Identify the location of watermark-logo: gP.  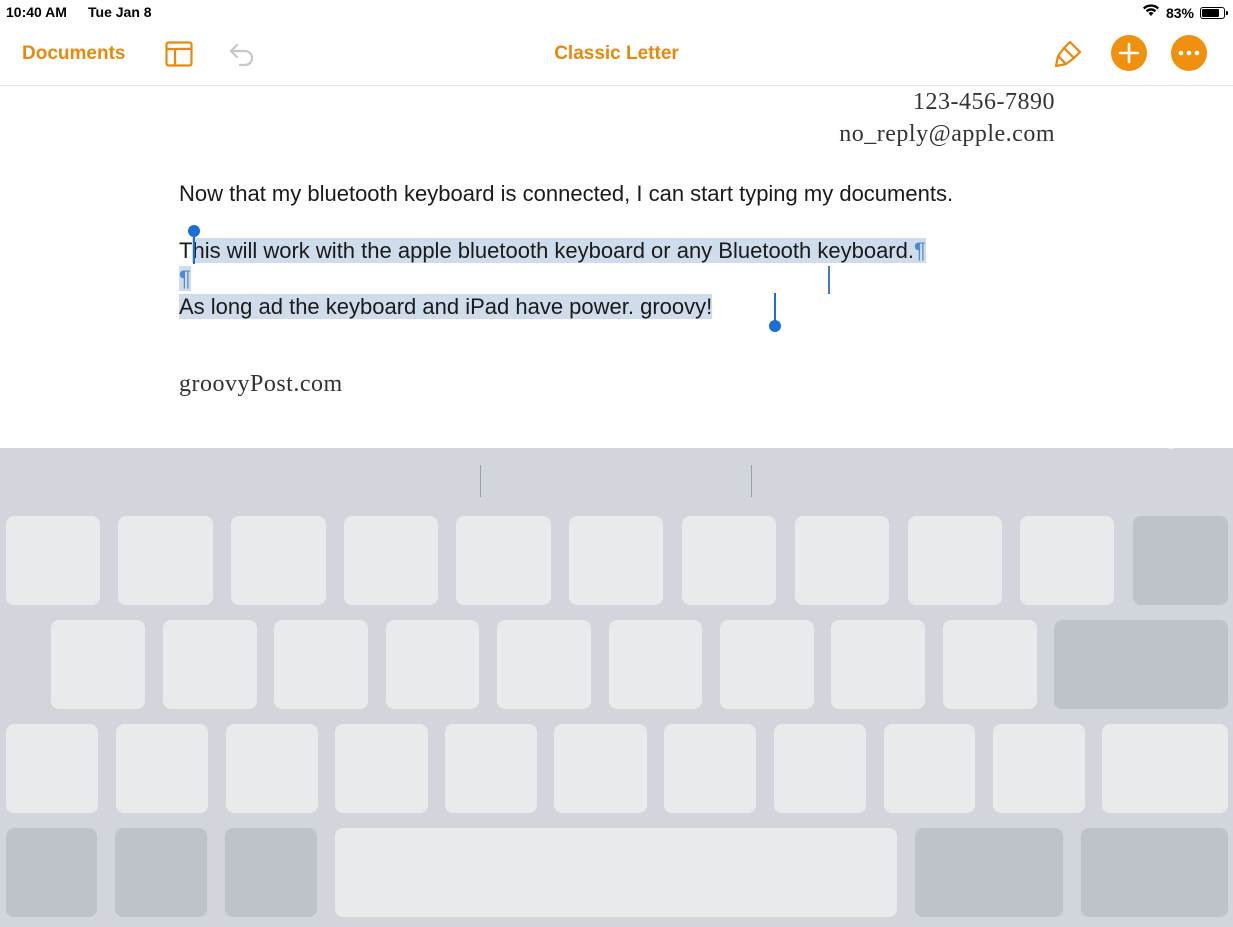
(1181, 429).